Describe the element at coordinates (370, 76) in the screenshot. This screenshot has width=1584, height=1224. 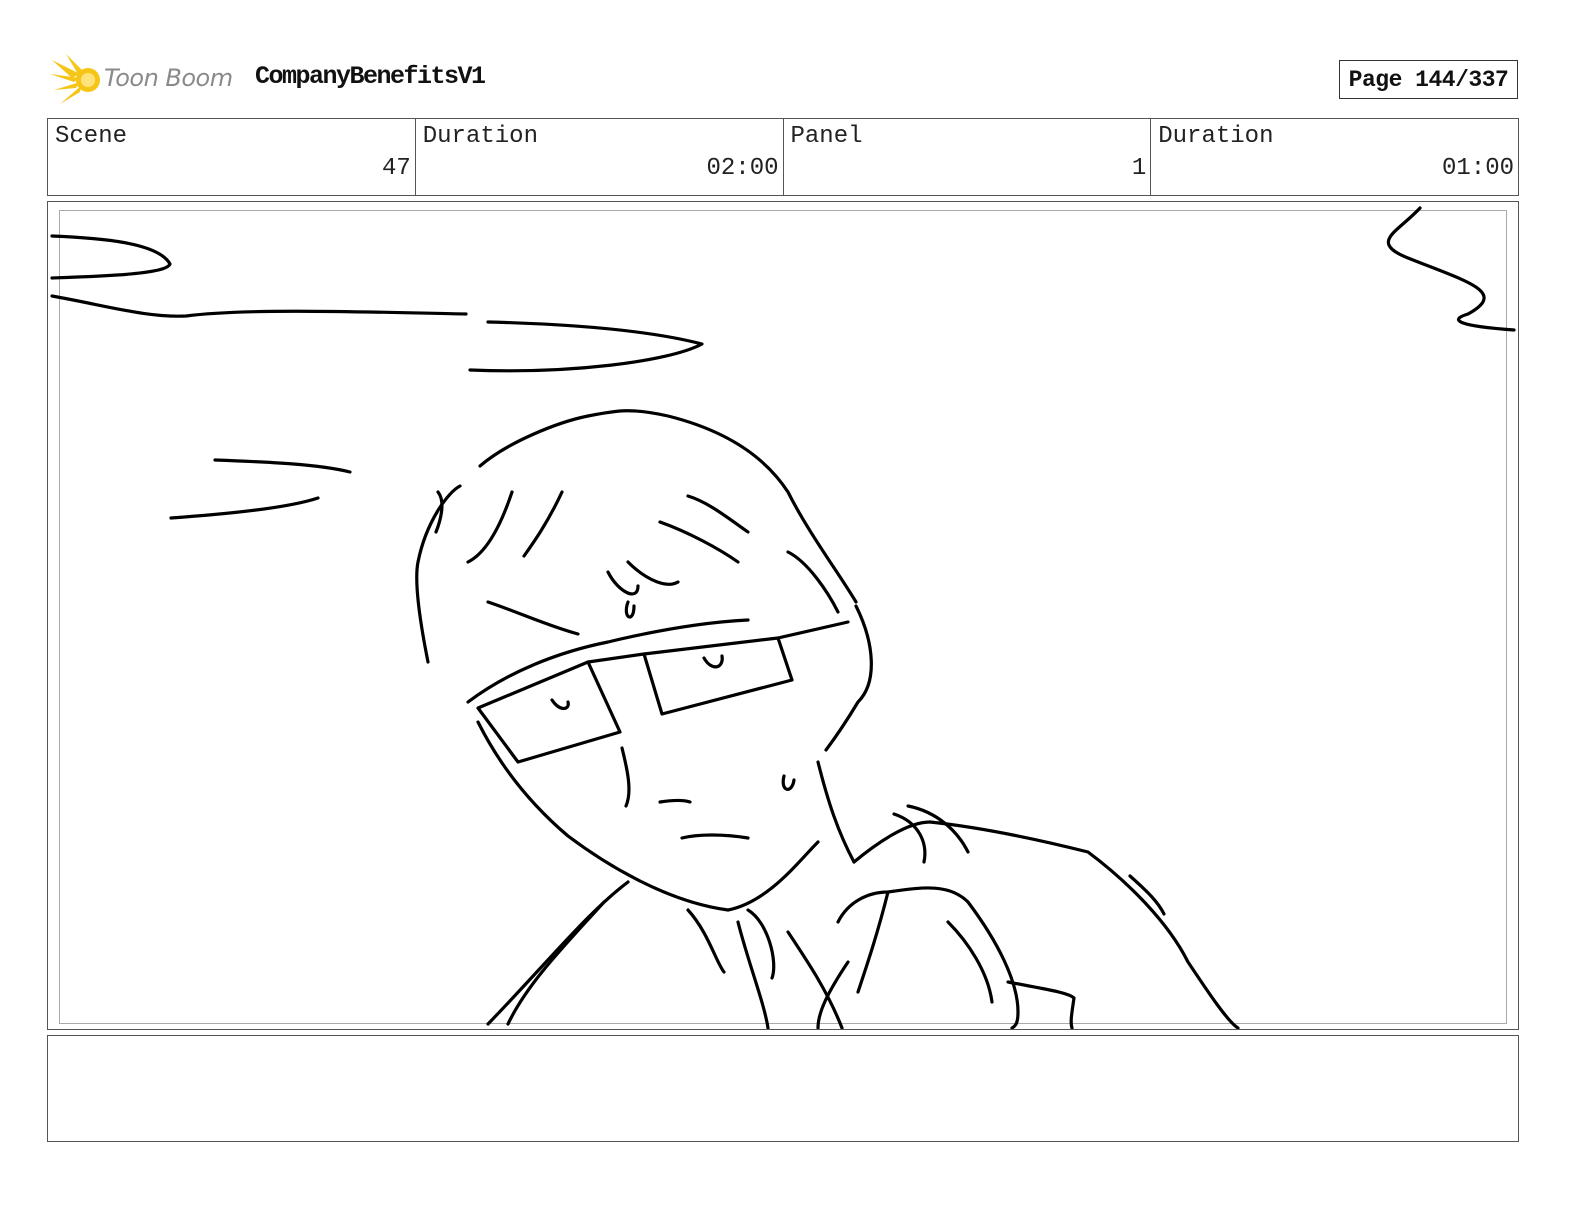
I see `project-title: CompanyBenefitsV1` at that location.